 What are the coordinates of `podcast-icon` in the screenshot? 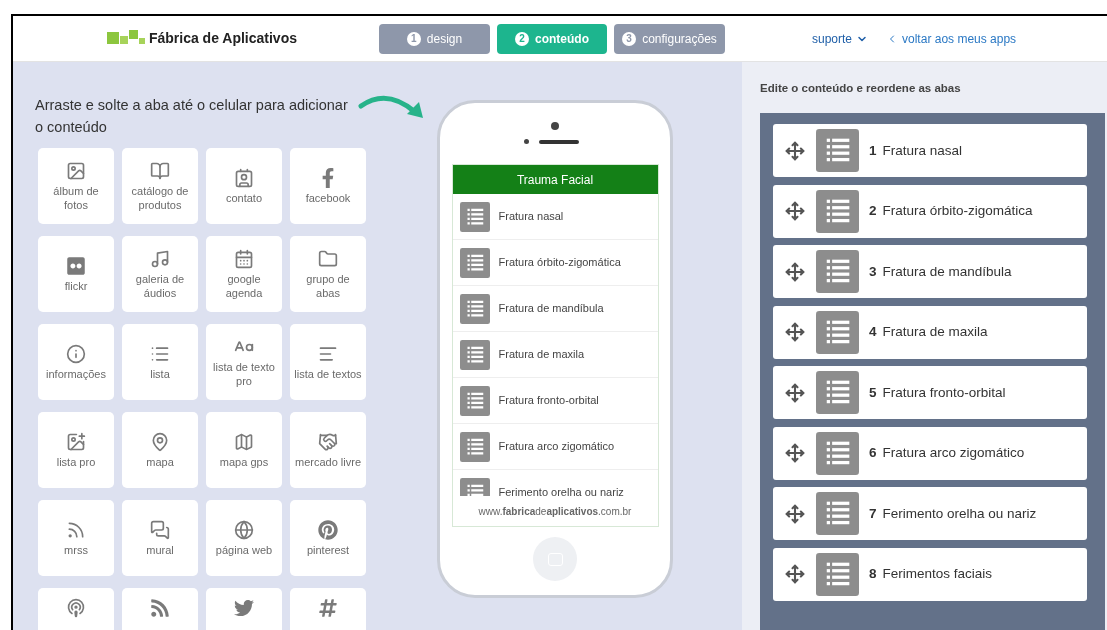 It's located at (76, 608).